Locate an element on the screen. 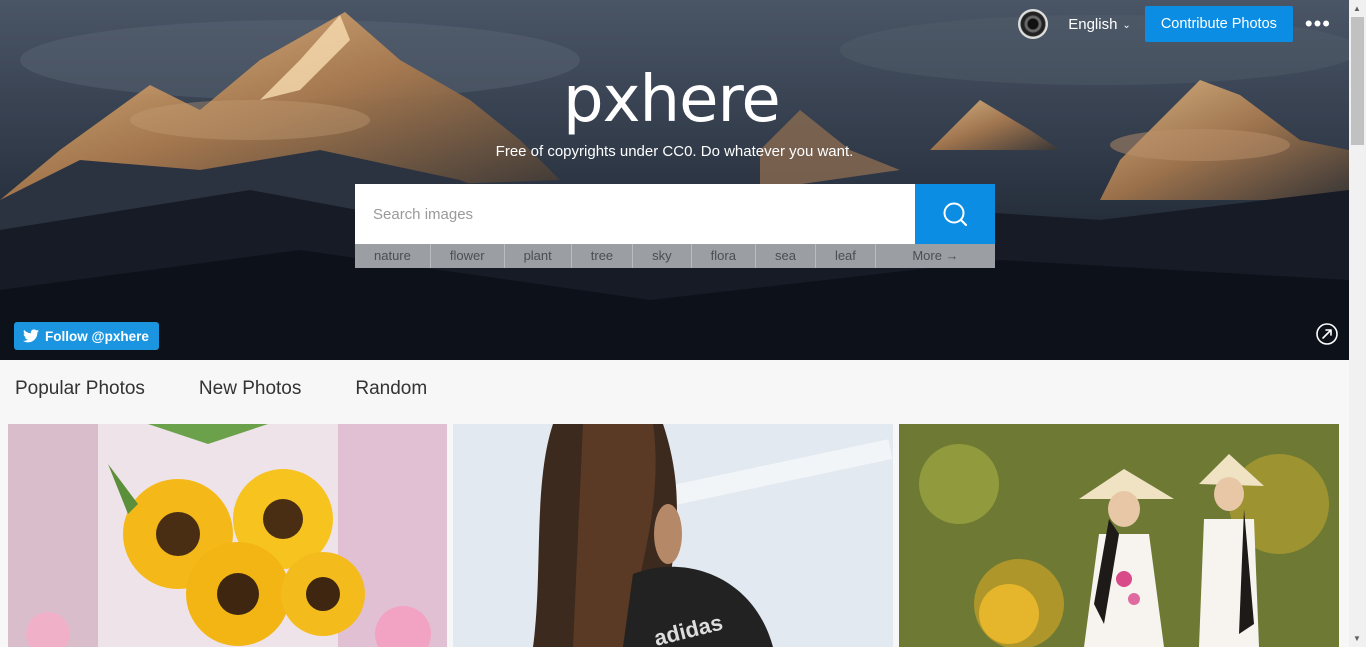  refresh-background-button is located at coordinates (1327, 334).